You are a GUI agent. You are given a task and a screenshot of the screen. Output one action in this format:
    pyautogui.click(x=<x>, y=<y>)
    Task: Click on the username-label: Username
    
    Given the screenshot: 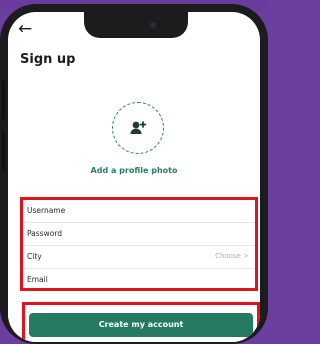 What is the action you would take?
    pyautogui.click(x=46, y=210)
    